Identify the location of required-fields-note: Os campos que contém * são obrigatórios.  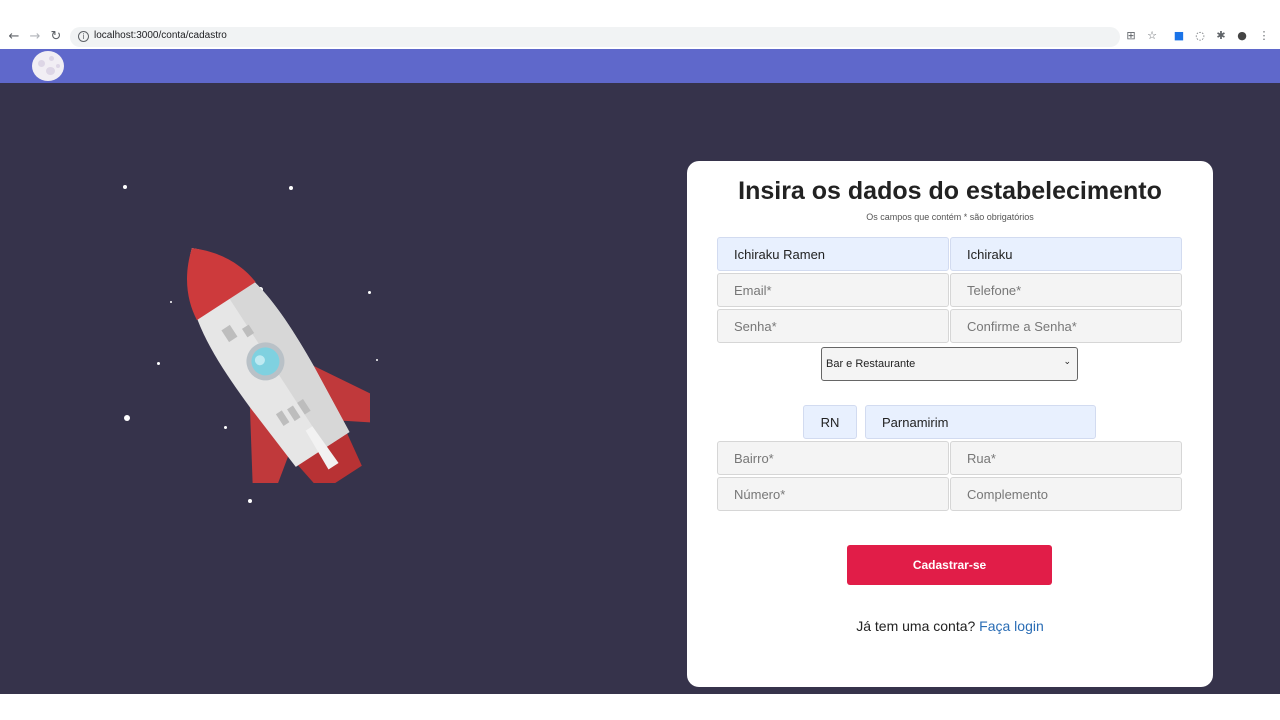
(950, 217).